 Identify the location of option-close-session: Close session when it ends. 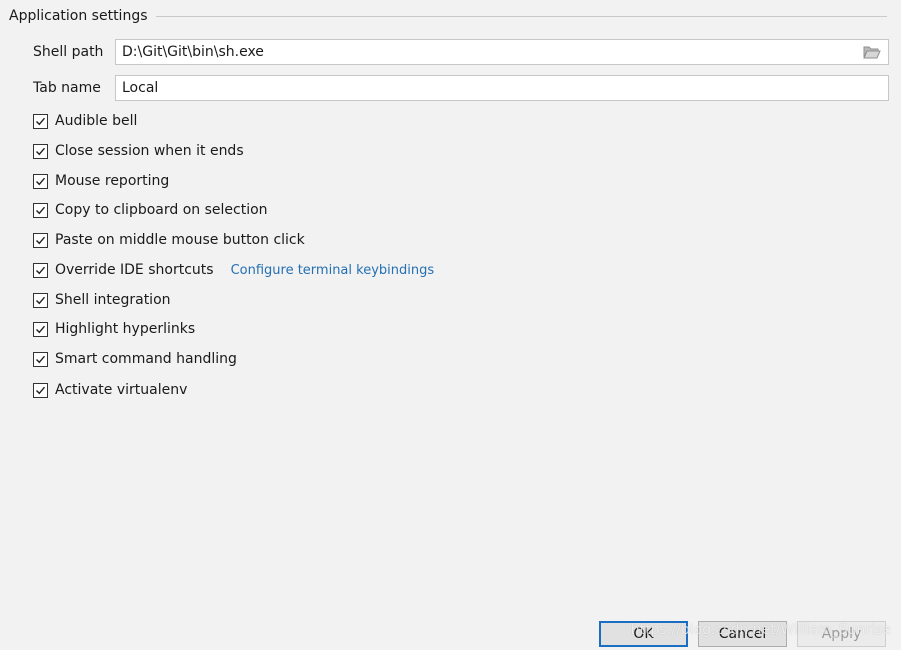
(138, 151).